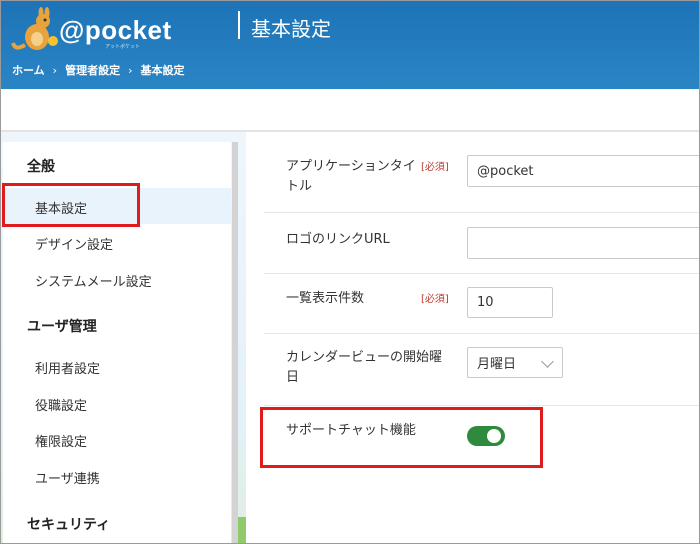 The image size is (700, 544). I want to click on sidebar-section-general: 全般, so click(41, 167).